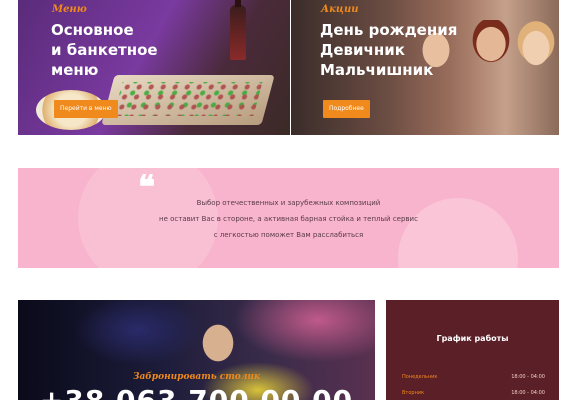 This screenshot has width=580, height=400. What do you see at coordinates (288, 235) in the screenshot?
I see `quote-line: с легкостью поможет Вам расслабиться` at bounding box center [288, 235].